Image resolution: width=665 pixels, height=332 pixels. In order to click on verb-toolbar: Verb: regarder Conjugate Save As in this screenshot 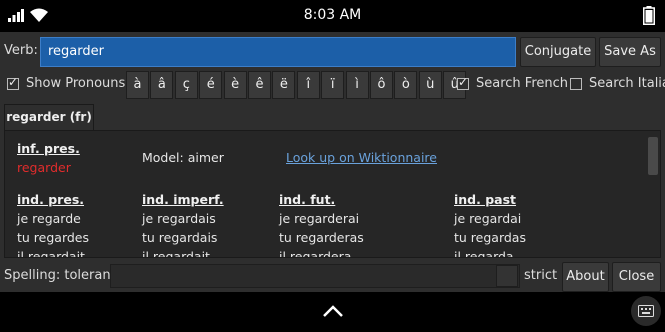, I will do `click(332, 51)`.